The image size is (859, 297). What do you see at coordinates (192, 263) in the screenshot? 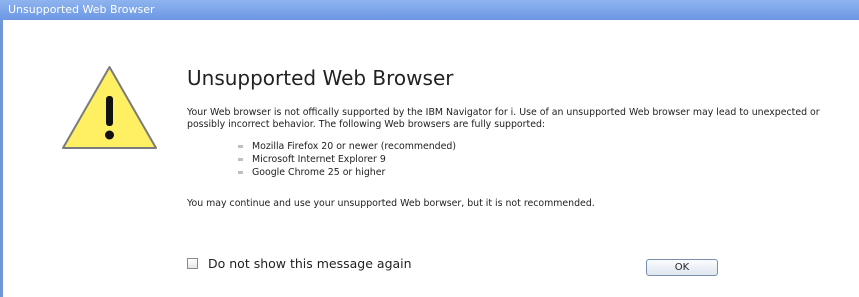
I see `do-not-show-checkbox` at bounding box center [192, 263].